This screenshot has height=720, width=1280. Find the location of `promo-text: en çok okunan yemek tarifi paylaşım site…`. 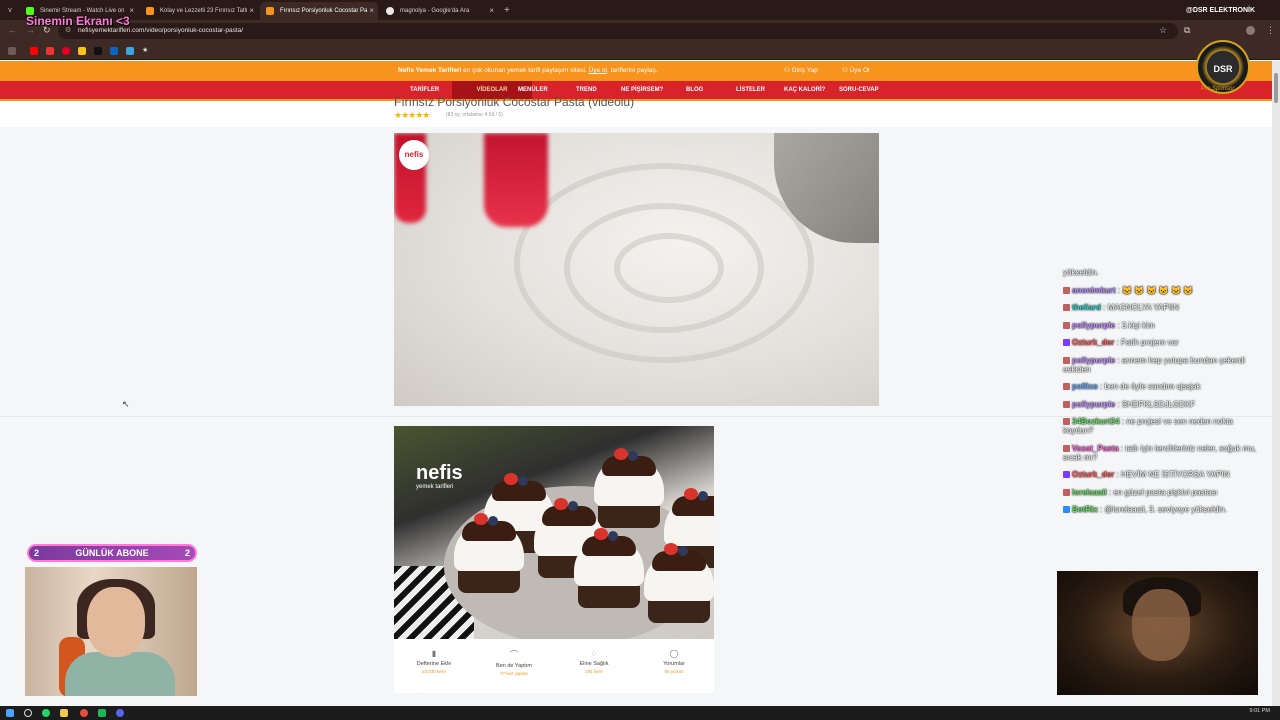

promo-text: en çok okunan yemek tarifi paylaşım site… is located at coordinates (525, 70).